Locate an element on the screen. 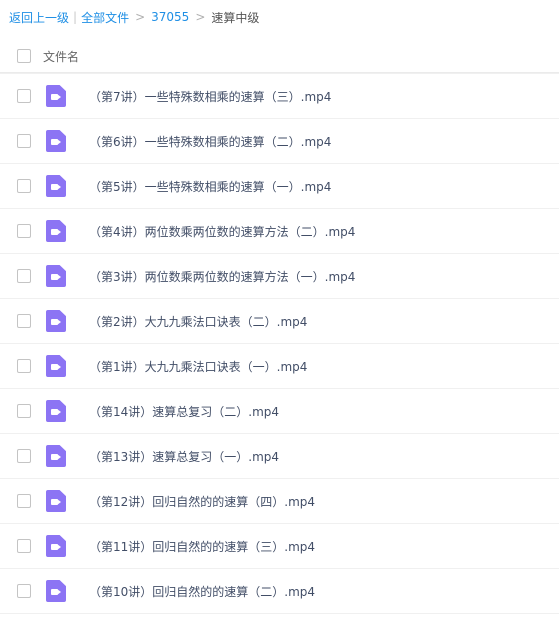 The height and width of the screenshot is (630, 559). file-name: （第13讲）速算总复习（一）.mp4 is located at coordinates (184, 456).